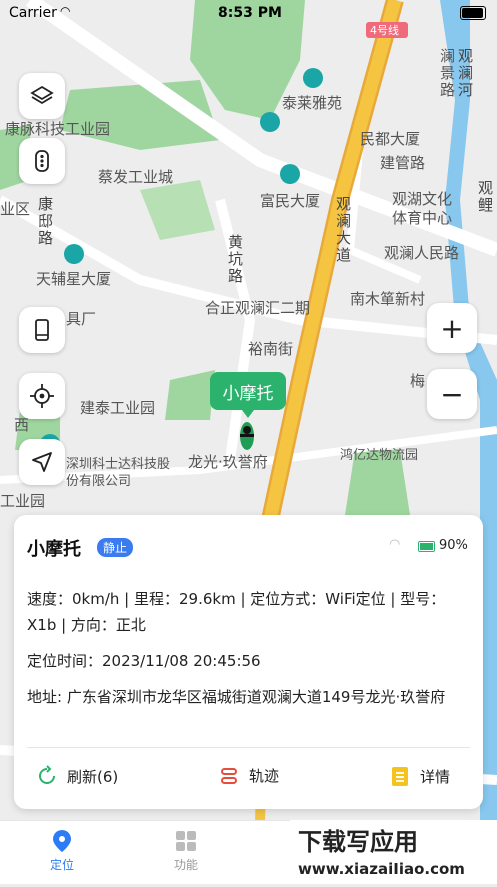 Image resolution: width=497 pixels, height=887 pixels. I want to click on zoom-in-button: +, so click(452, 328).